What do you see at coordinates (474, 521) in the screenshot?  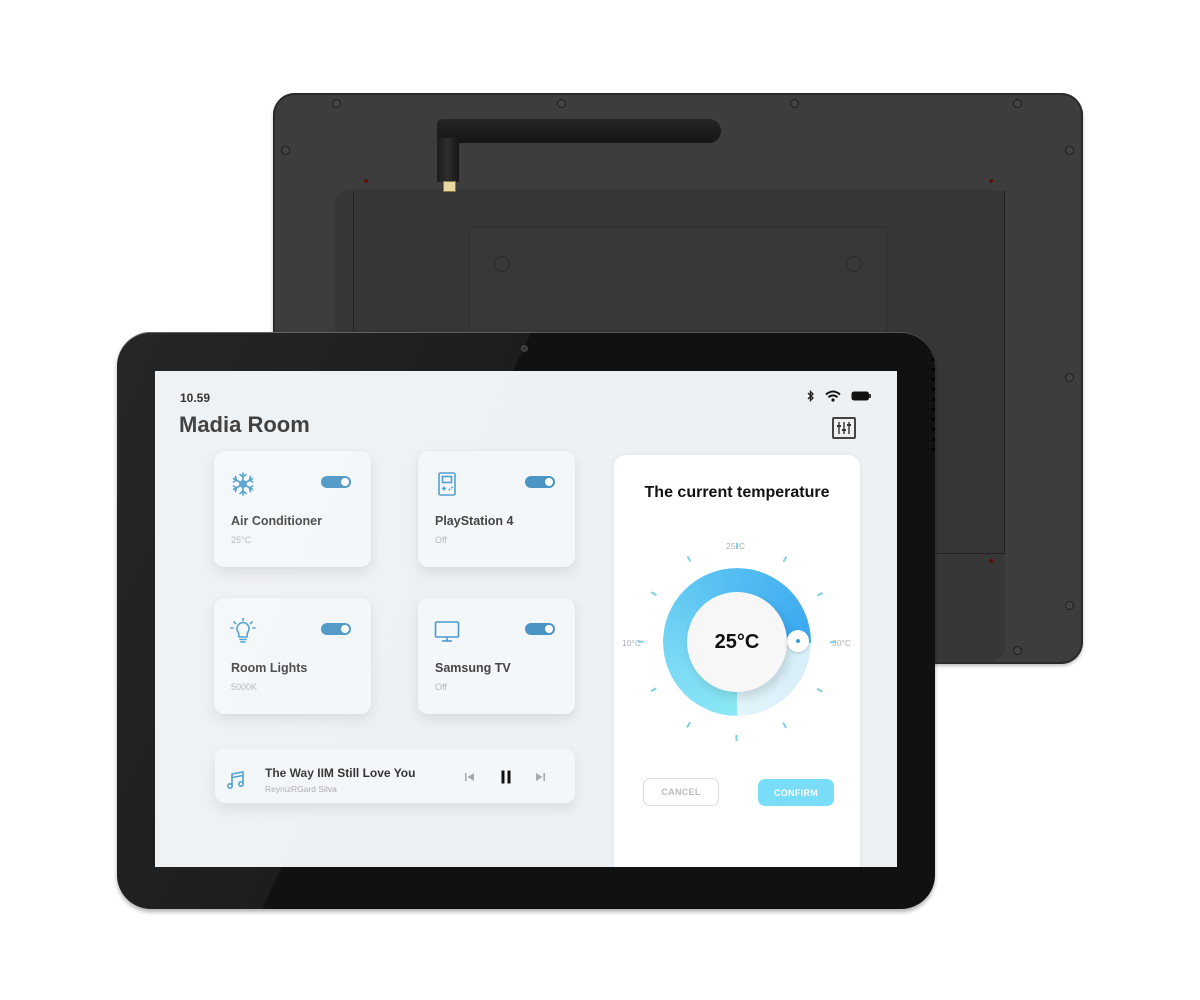 I see `device-name: PlayStation 4` at bounding box center [474, 521].